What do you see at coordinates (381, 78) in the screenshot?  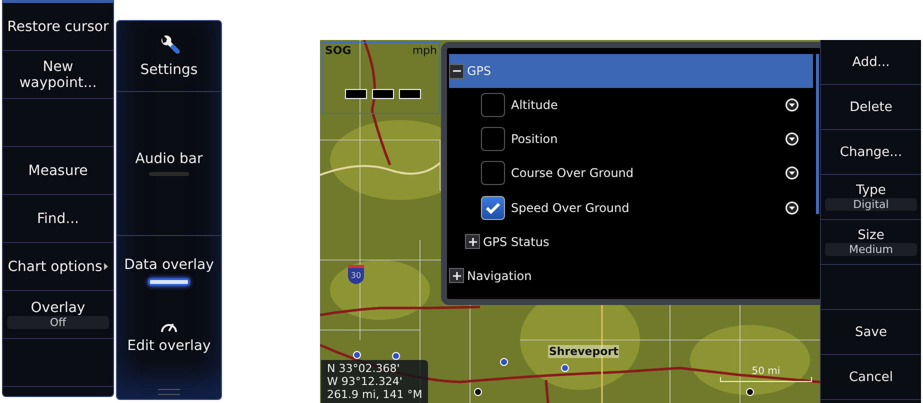 I see `data-overlay-gauge: SOG mph` at bounding box center [381, 78].